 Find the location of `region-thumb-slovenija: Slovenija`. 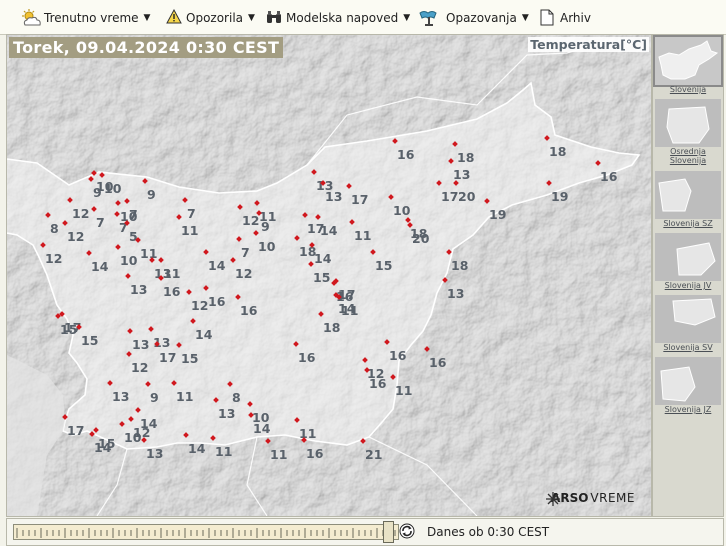

region-thumb-slovenija: Slovenija is located at coordinates (688, 65).